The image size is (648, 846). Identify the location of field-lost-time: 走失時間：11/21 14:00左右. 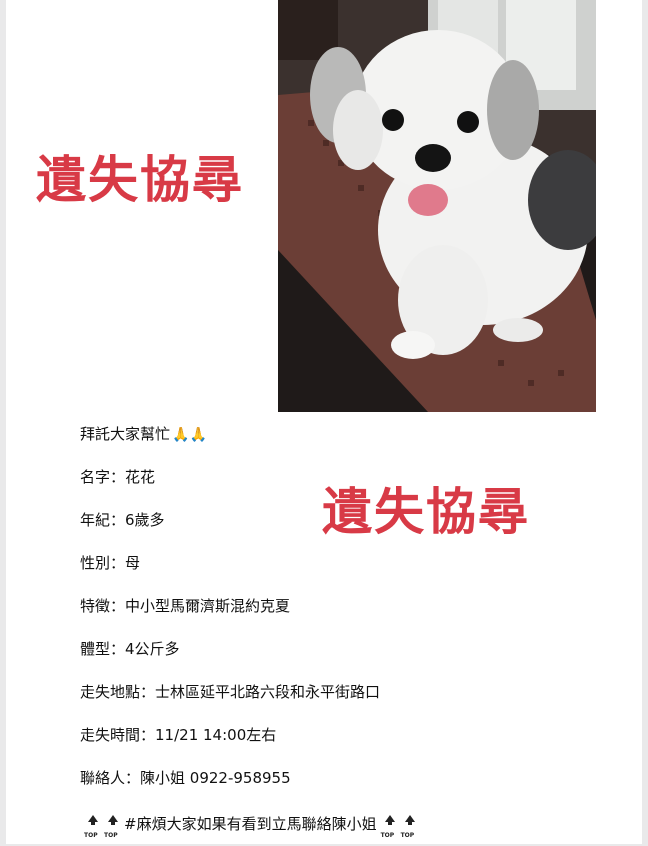
(178, 735).